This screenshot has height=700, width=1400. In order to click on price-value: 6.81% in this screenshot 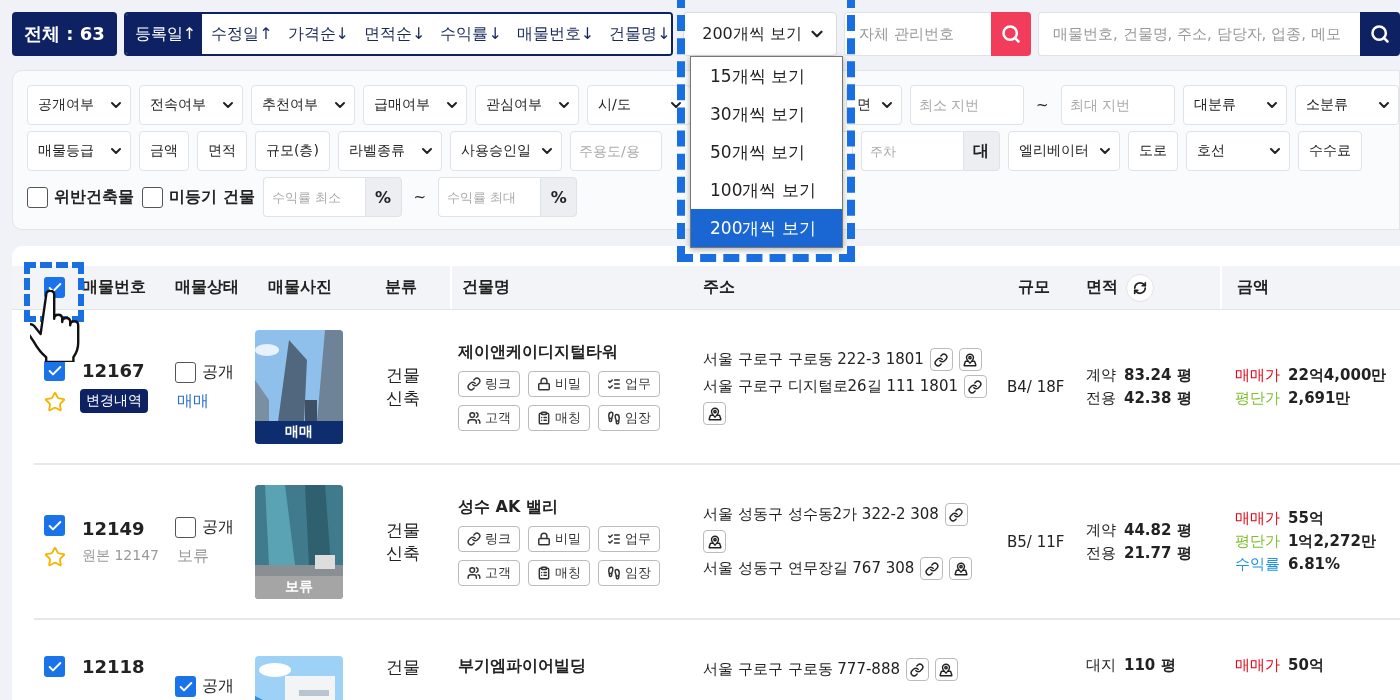, I will do `click(1314, 564)`.